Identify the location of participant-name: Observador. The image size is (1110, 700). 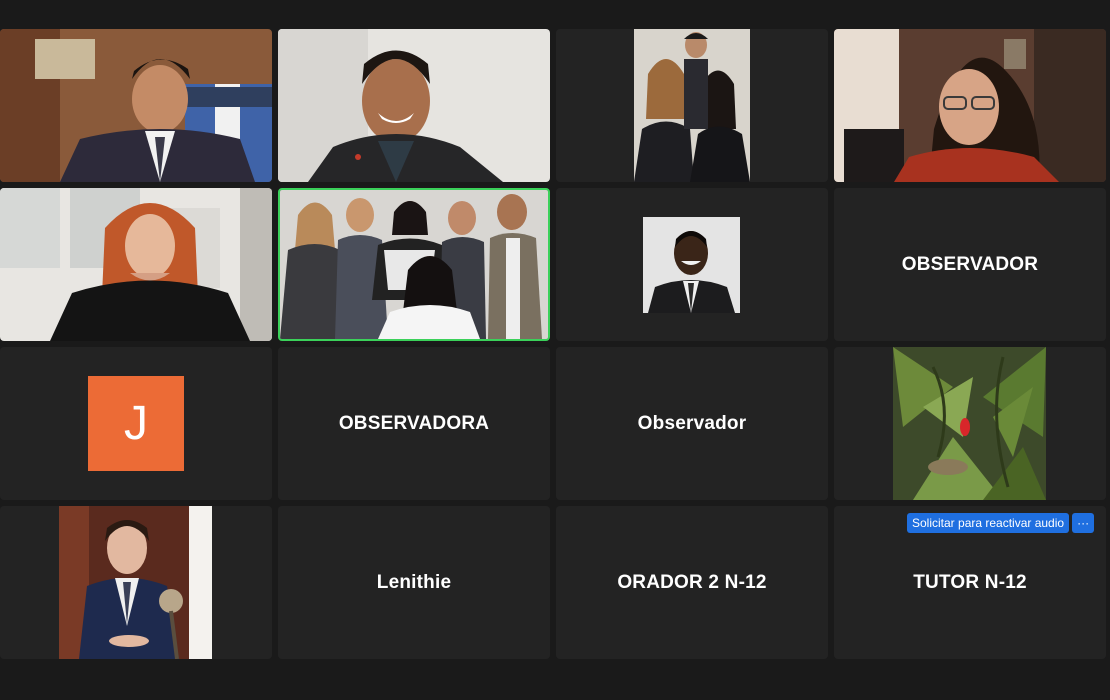
(692, 423).